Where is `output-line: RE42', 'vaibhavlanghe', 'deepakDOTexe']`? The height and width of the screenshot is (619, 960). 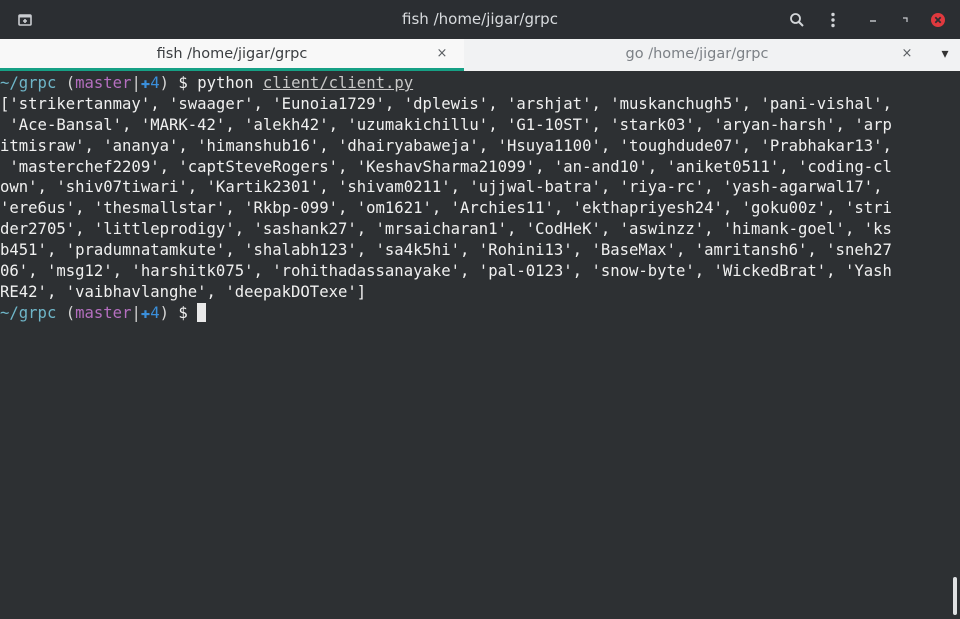 output-line: RE42', 'vaibhavlanghe', 'deepakDOTexe'] is located at coordinates (474, 292).